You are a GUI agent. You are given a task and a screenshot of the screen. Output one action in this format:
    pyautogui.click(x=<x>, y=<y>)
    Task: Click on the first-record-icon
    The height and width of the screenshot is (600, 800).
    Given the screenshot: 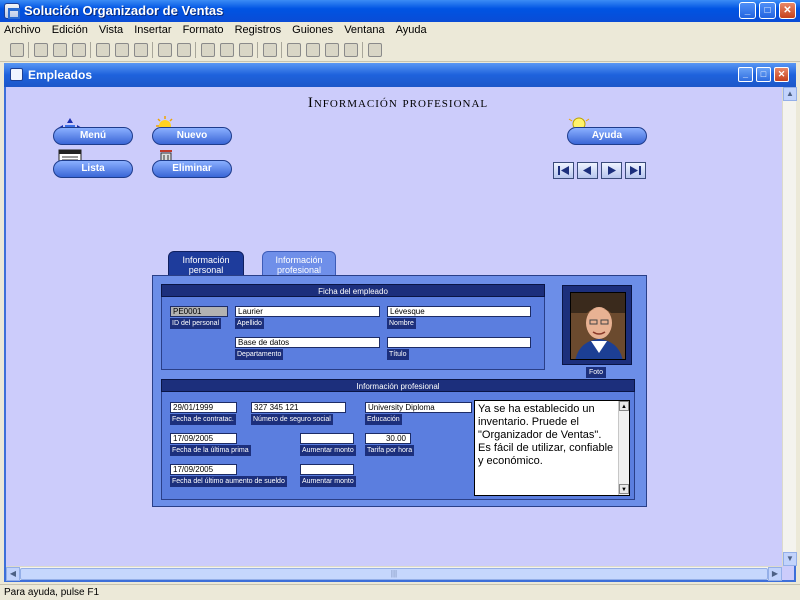 What is the action you would take?
    pyautogui.click(x=563, y=170)
    